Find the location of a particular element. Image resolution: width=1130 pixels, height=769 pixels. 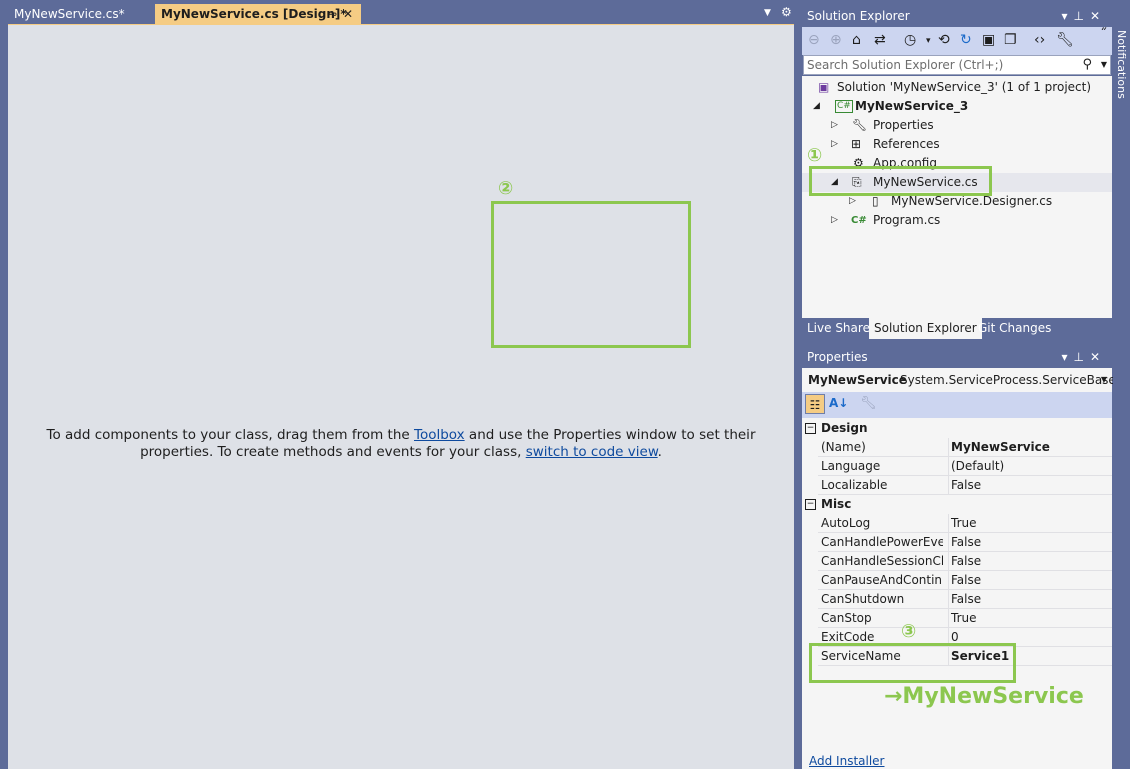

categorized-icon: ☷ is located at coordinates (815, 404).